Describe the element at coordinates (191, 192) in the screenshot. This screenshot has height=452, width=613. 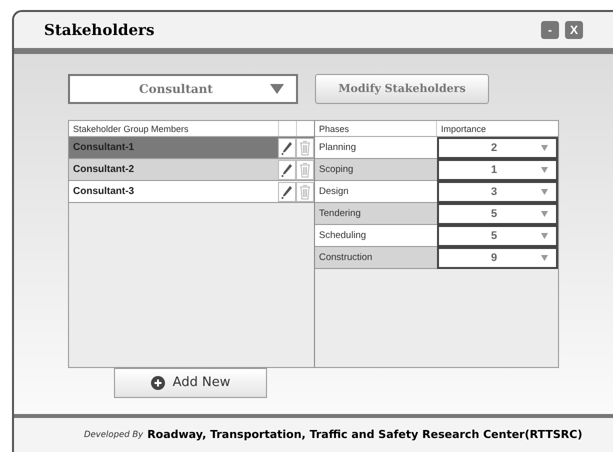
I see `member-row: Consultant-3` at that location.